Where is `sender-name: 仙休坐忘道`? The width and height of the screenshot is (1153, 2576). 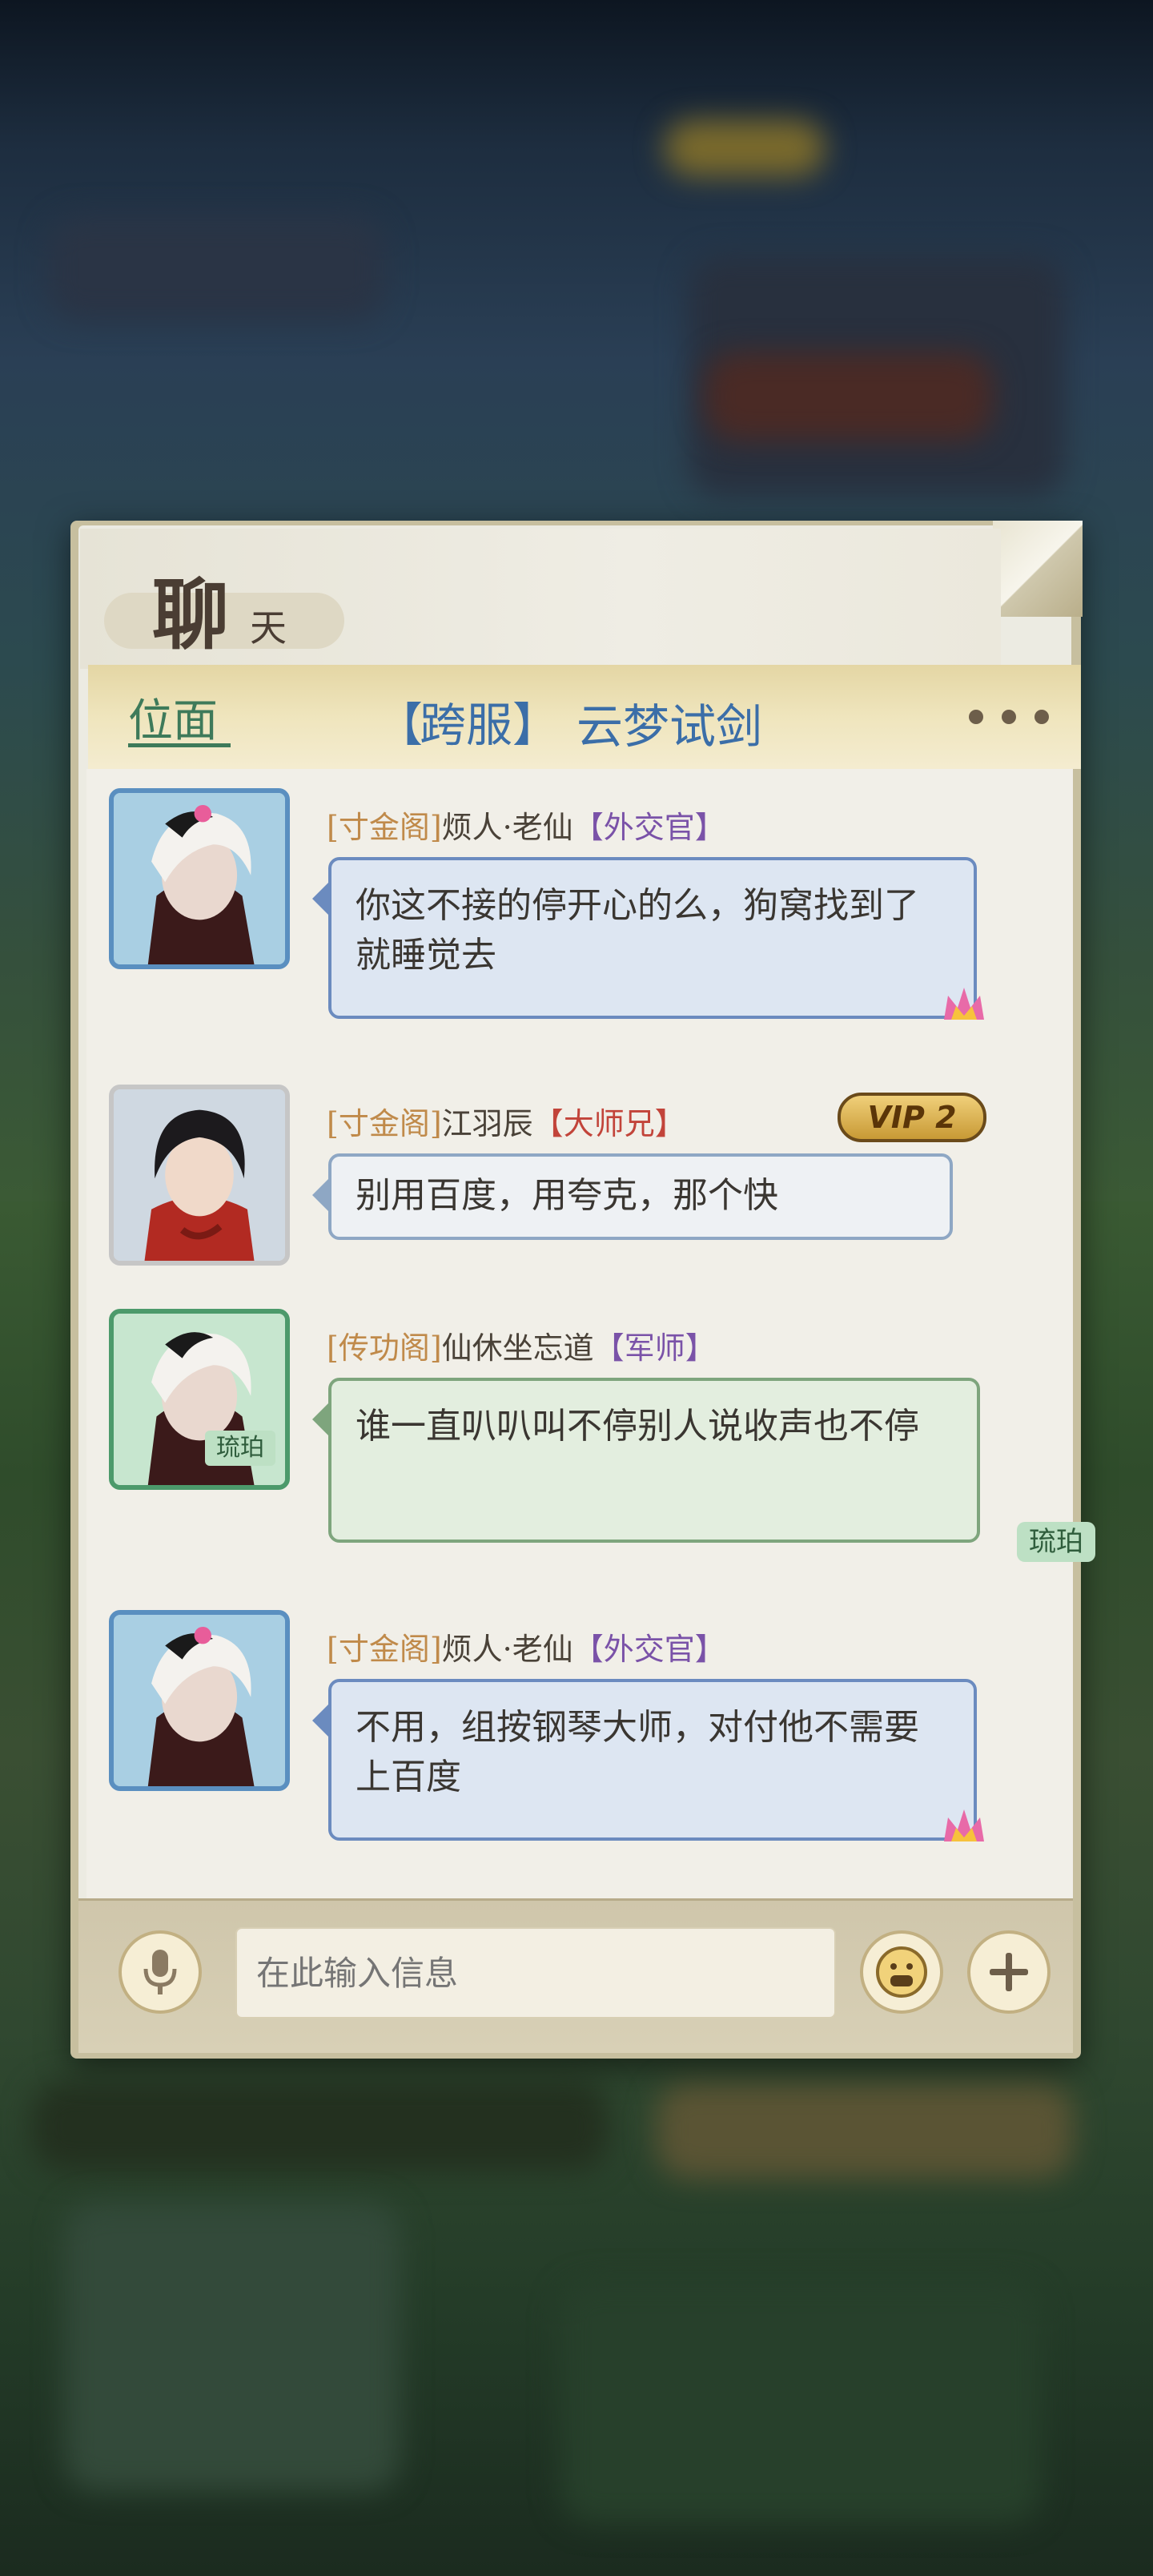 sender-name: 仙休坐忘道 is located at coordinates (518, 1348).